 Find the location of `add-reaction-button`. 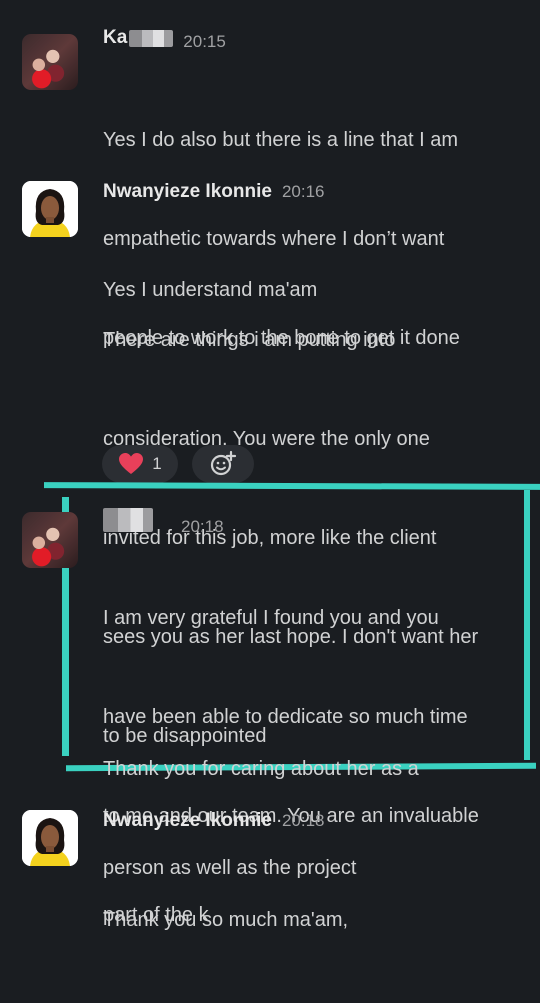

add-reaction-button is located at coordinates (223, 464).